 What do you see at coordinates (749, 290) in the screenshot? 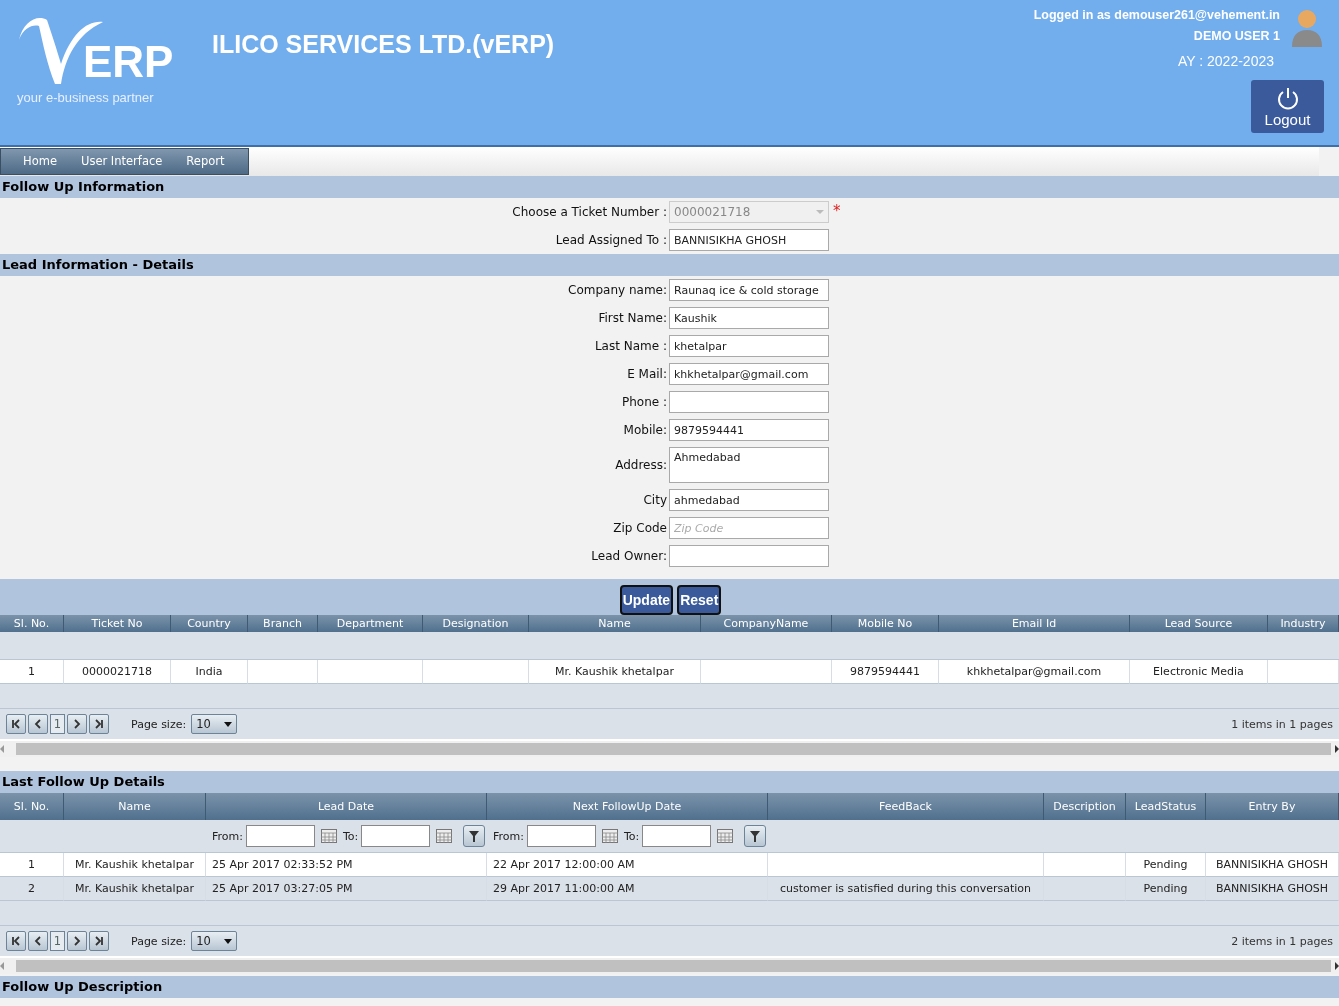
I see `input-field: Raunaq ice & cold storage` at bounding box center [749, 290].